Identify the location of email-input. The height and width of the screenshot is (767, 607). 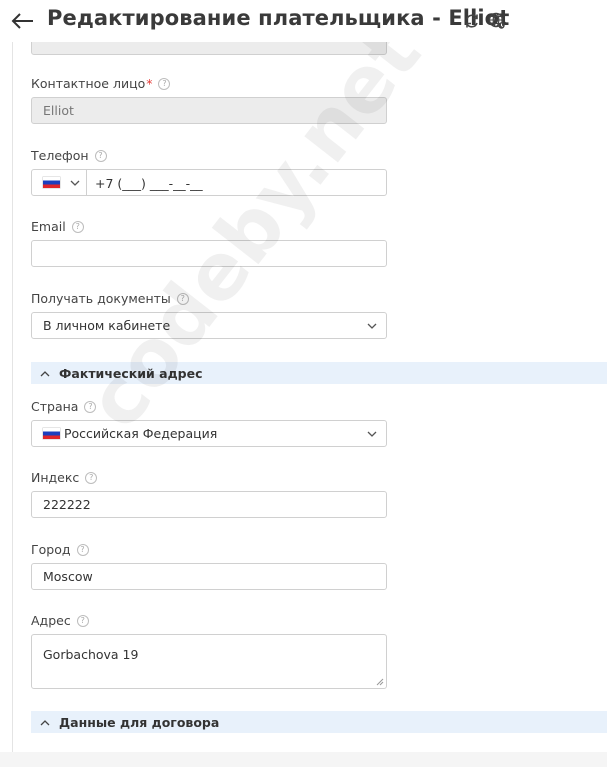
(209, 253).